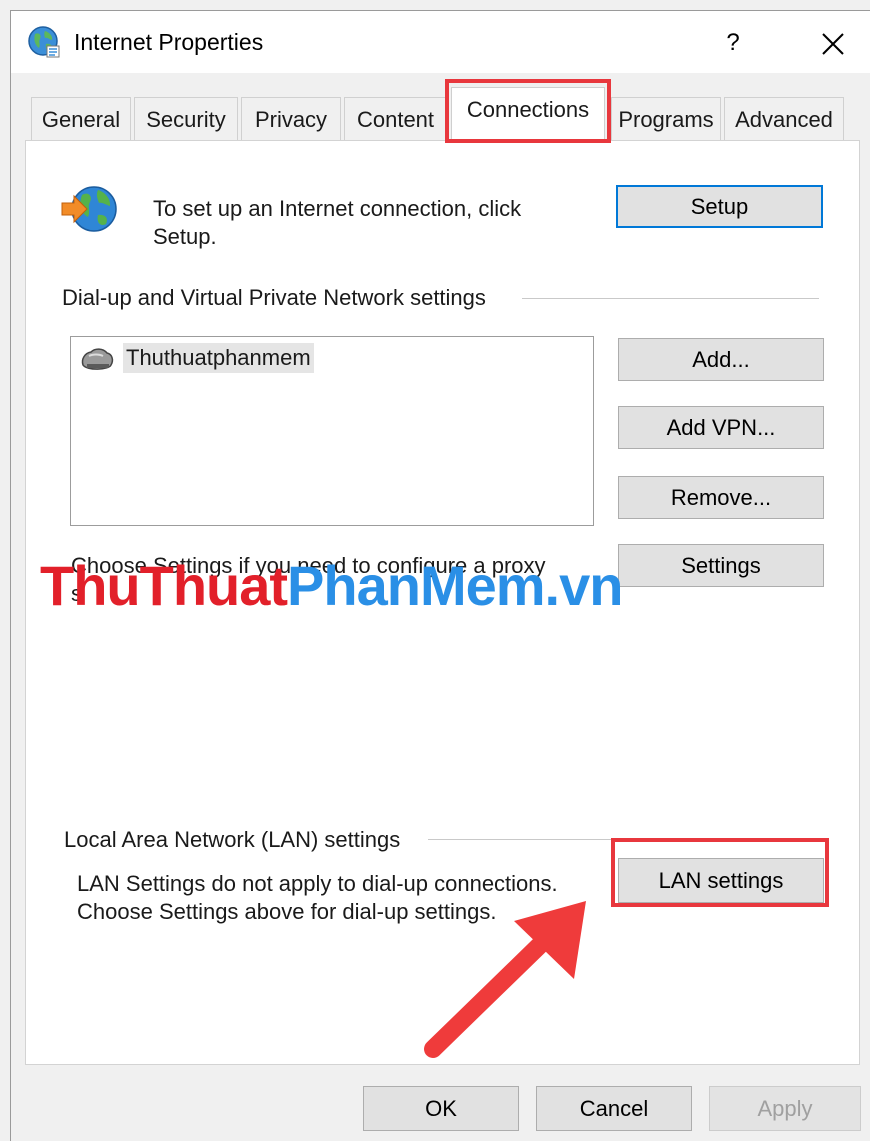  Describe the element at coordinates (97, 359) in the screenshot. I see `dialup-connection-icon` at that location.